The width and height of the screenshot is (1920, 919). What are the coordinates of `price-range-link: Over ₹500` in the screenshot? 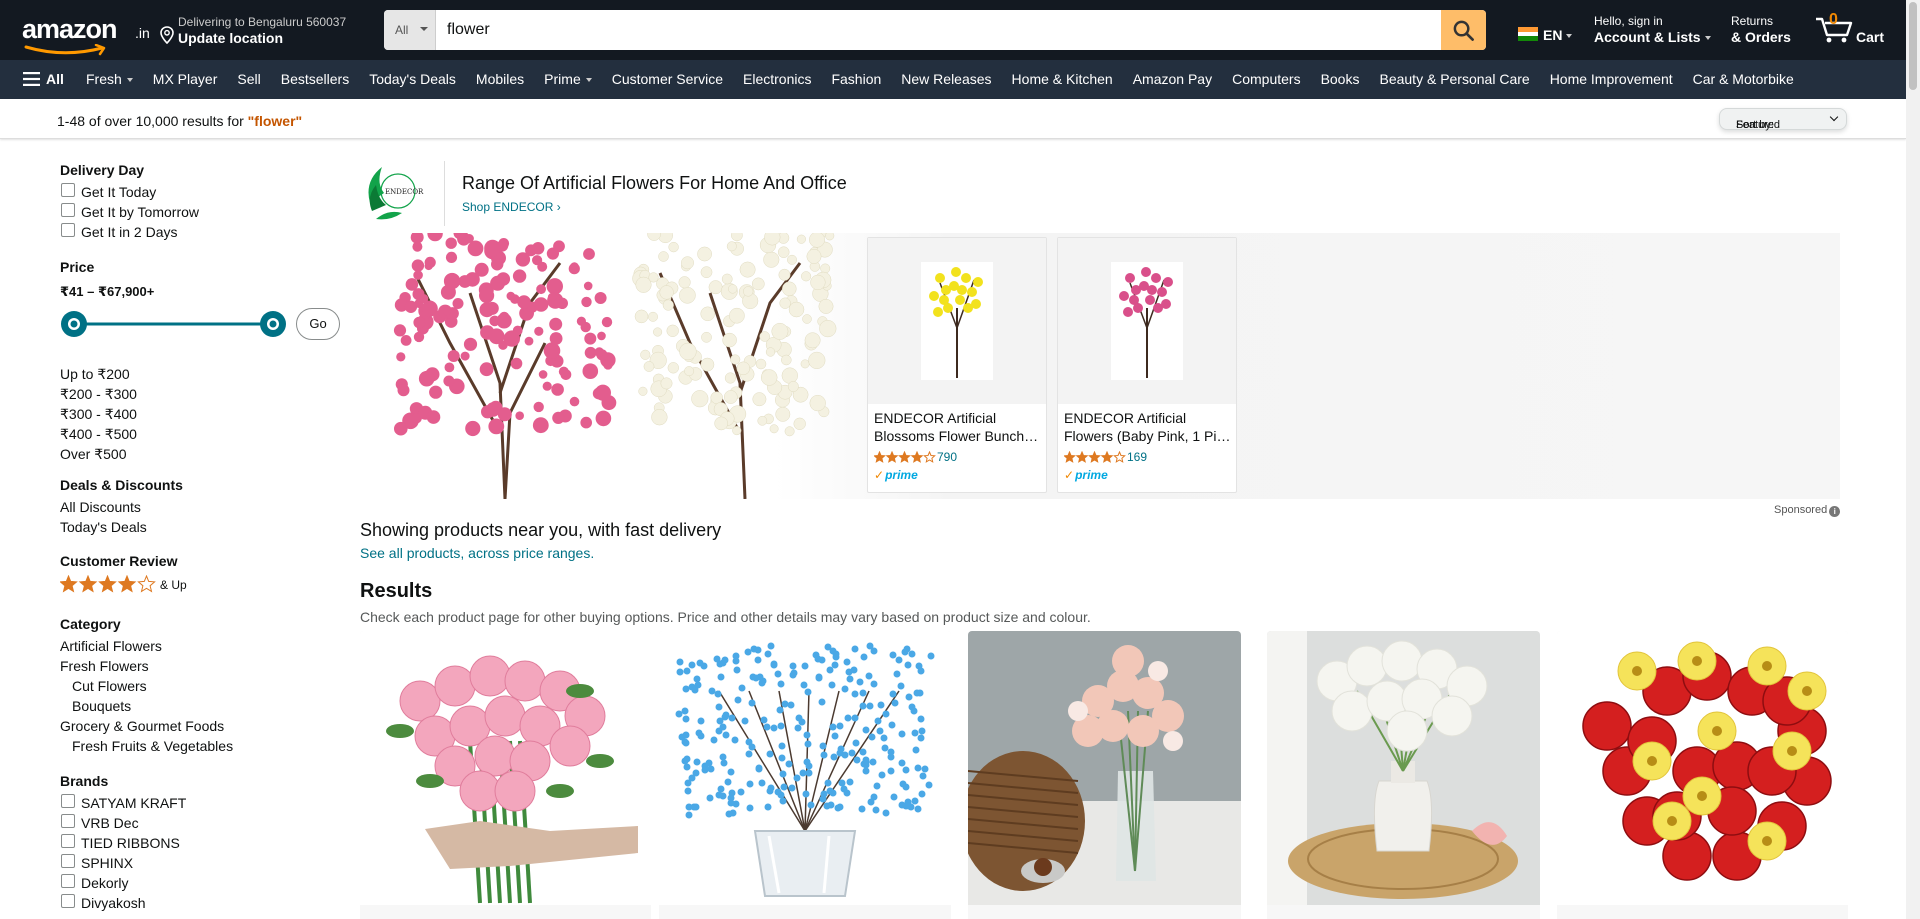 It's located at (98, 454).